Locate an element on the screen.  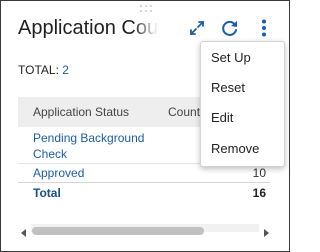
total-row-count: 16 is located at coordinates (259, 193).